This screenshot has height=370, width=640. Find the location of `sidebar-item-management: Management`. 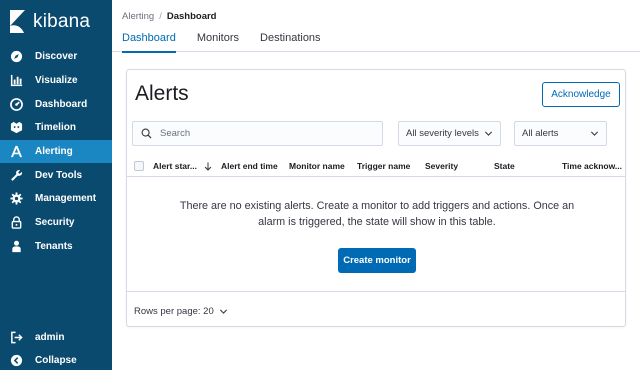

sidebar-item-management: Management is located at coordinates (56, 199).